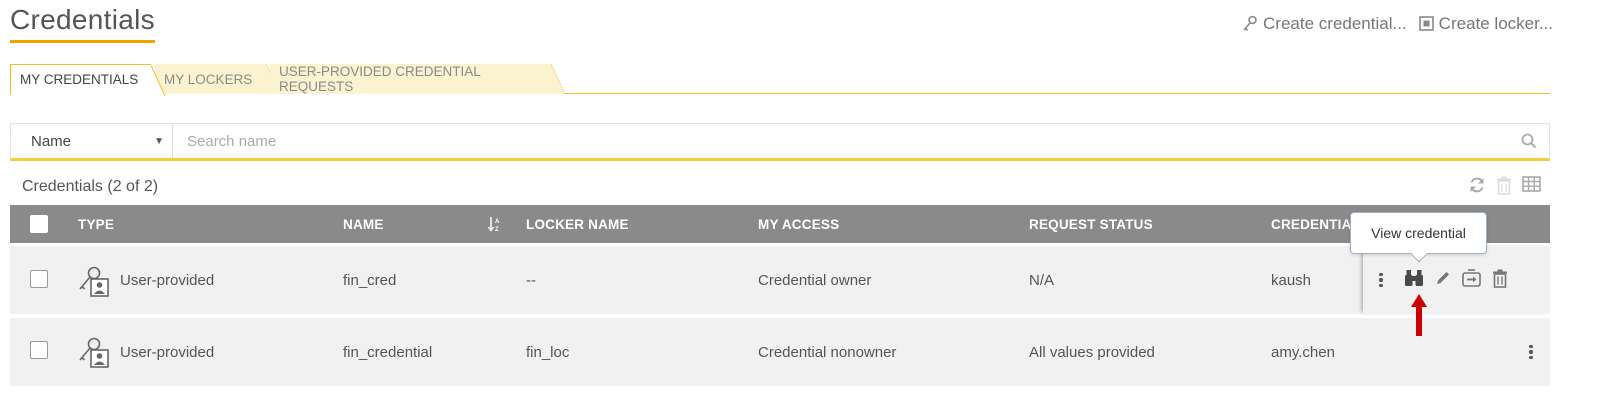 The width and height of the screenshot is (1605, 409). I want to click on sort-ascending-icon: AZ, so click(495, 224).